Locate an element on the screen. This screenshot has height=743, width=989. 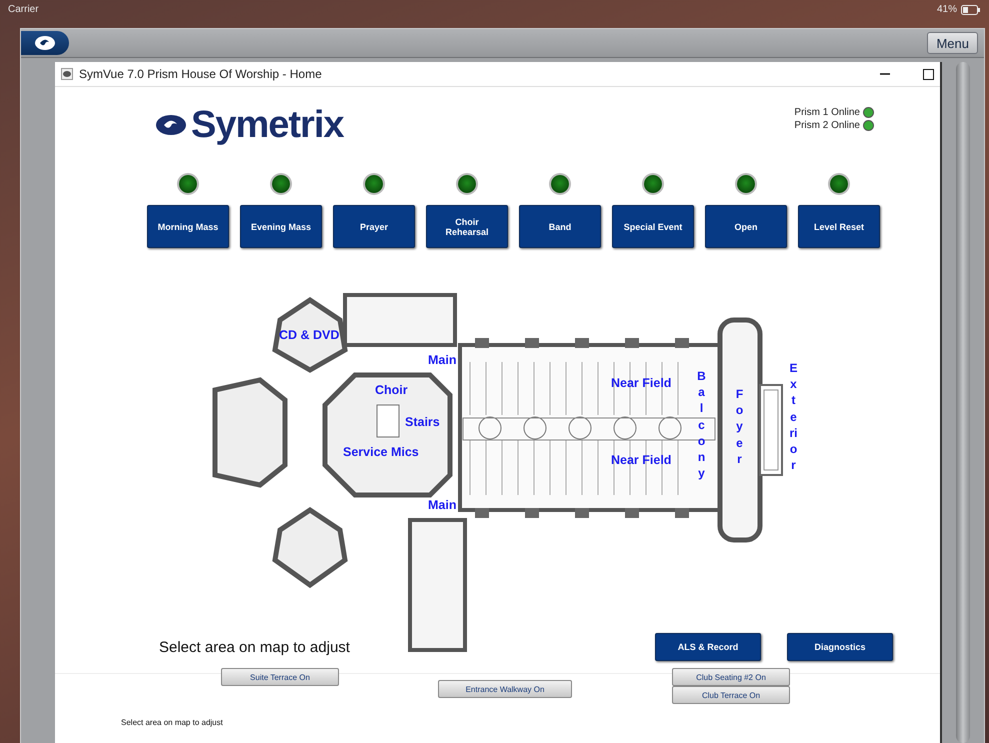
map-zone-label: Service Mics is located at coordinates (381, 452).